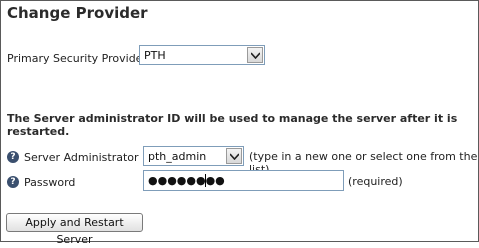 This screenshot has height=248, width=479. I want to click on admin-id-value: pth_admin, so click(177, 156).